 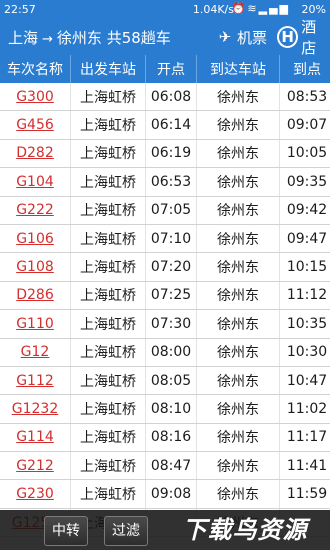 I want to click on status-bar: 22:57 1.04K/s ⏰≋▂▄▆ 20%, so click(x=165, y=9).